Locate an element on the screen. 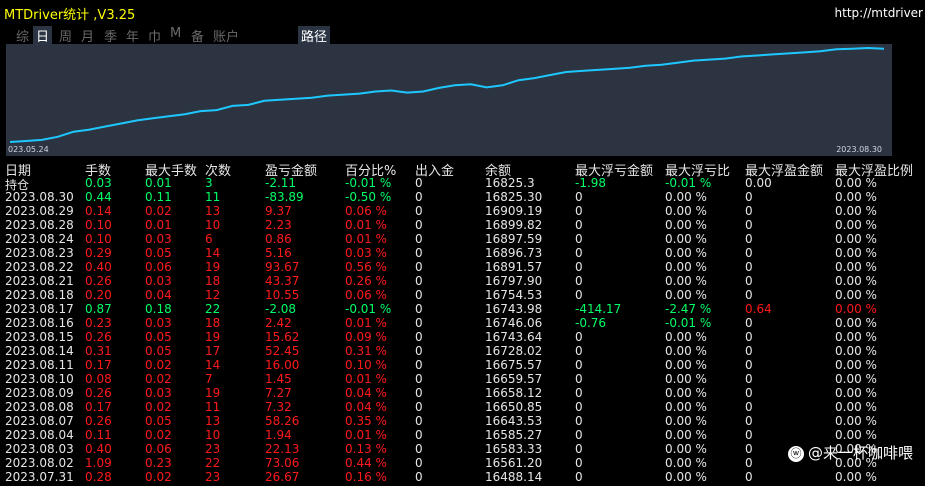 The width and height of the screenshot is (925, 486). row-percent: 0.44 % is located at coordinates (366, 463).